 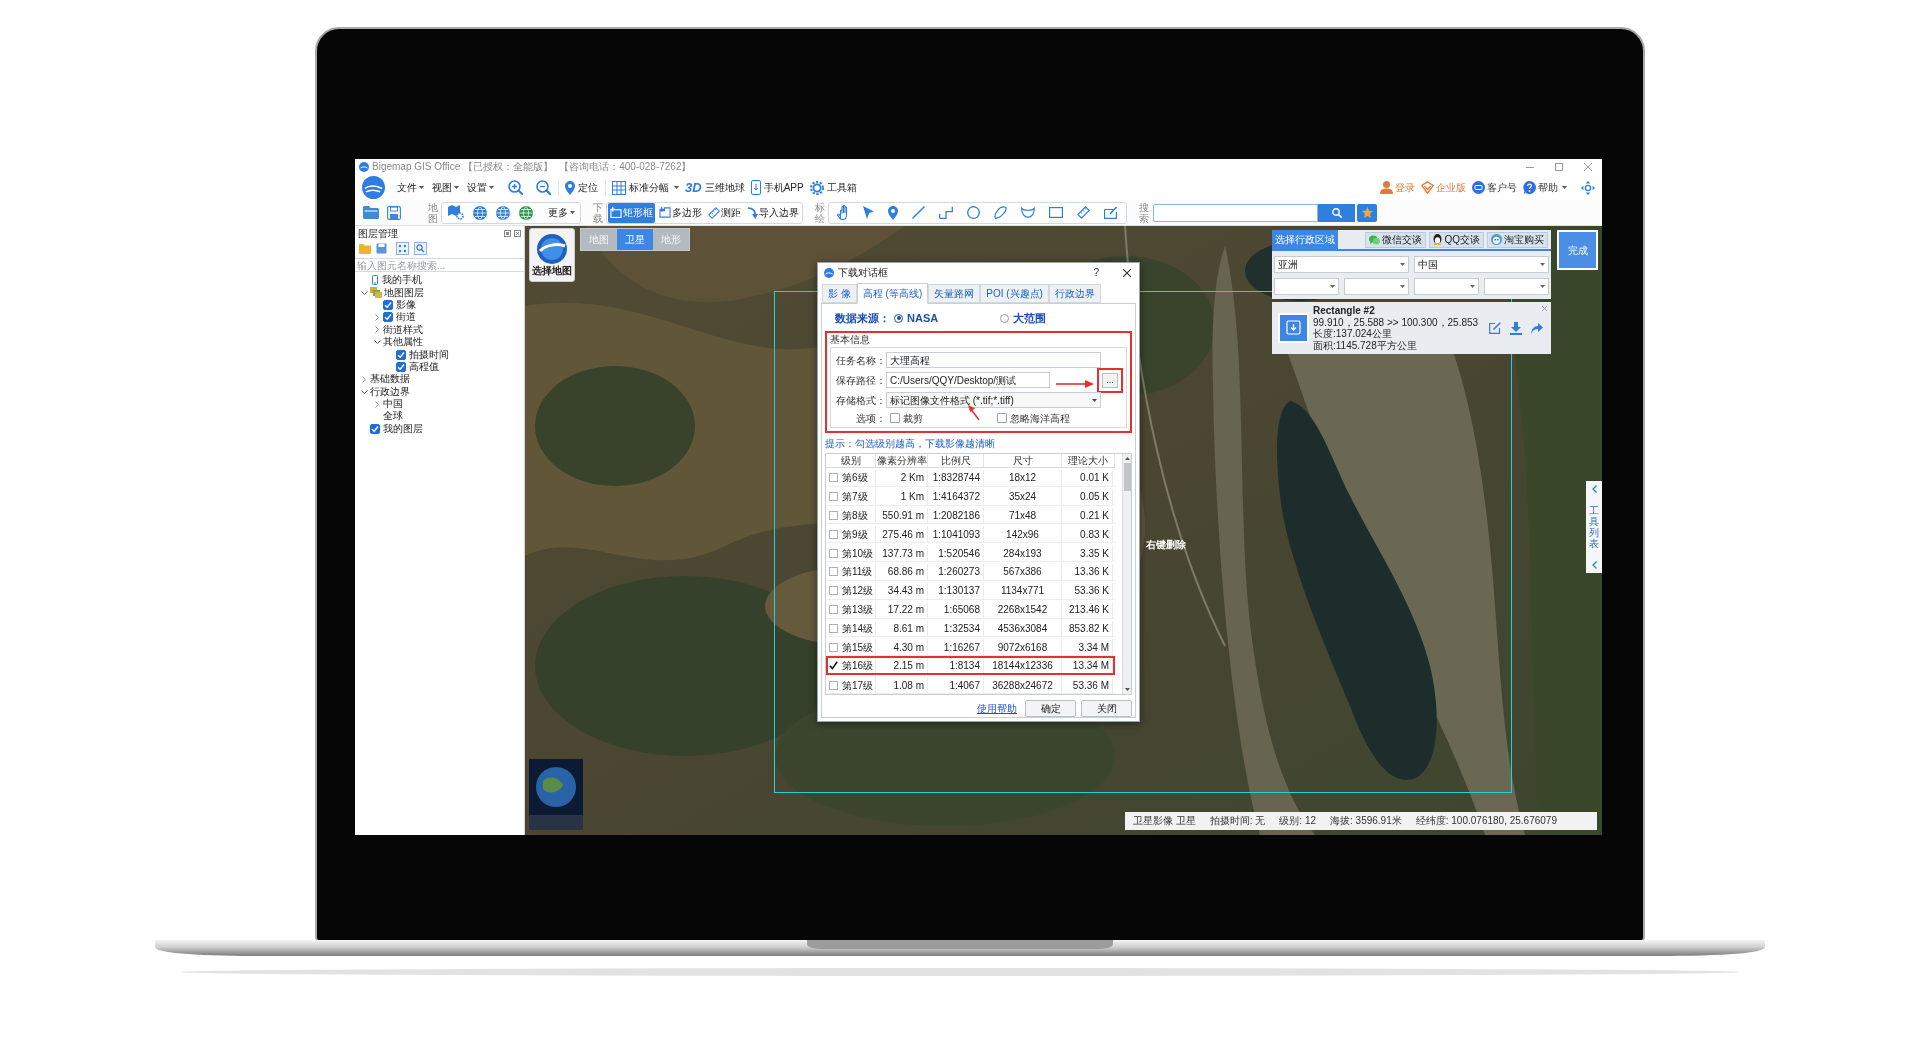 What do you see at coordinates (404, 292) in the screenshot?
I see `tree-item: 地图图层` at bounding box center [404, 292].